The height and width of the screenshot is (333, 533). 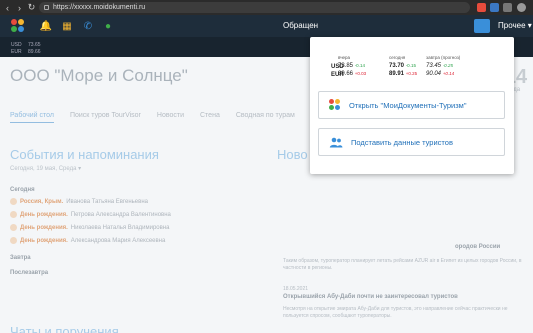 What do you see at coordinates (29, 273) in the screenshot?
I see `group-day-after: Послезавтра` at bounding box center [29, 273].